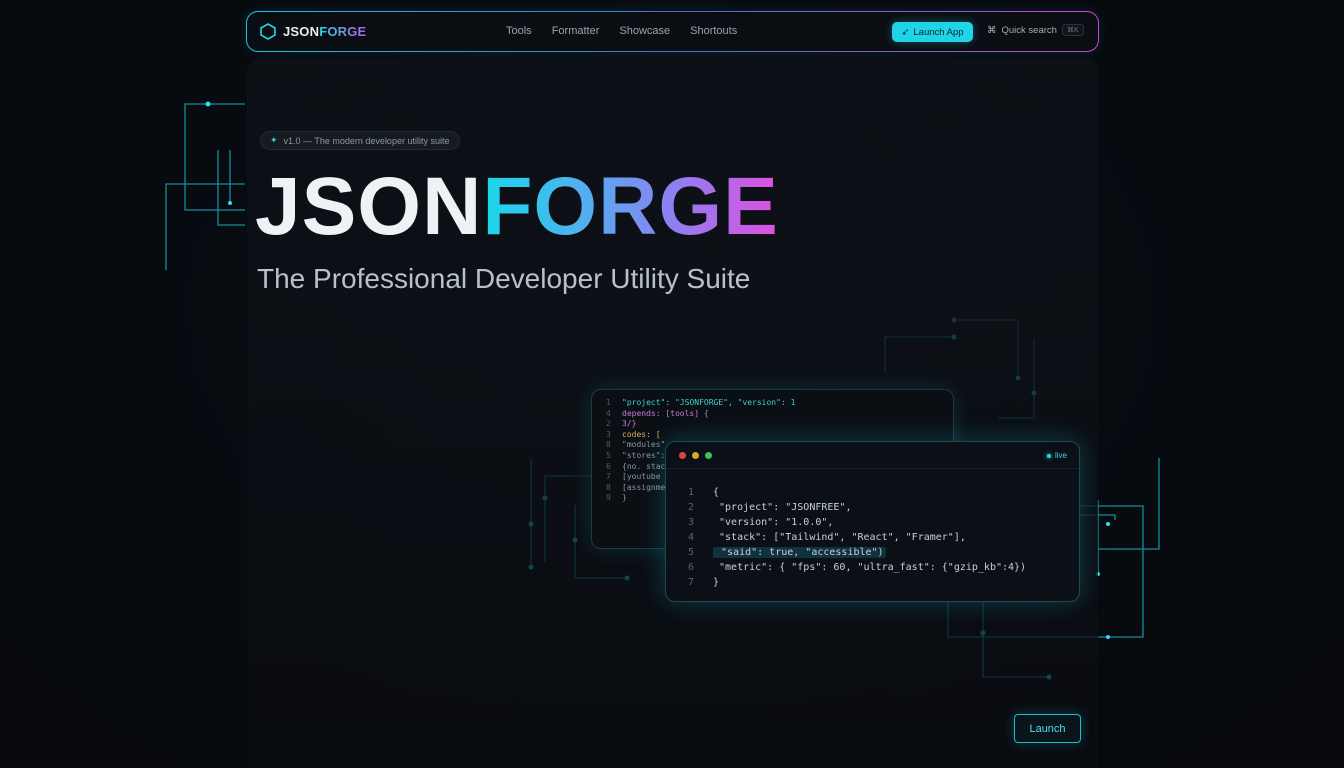 The width and height of the screenshot is (1344, 768). What do you see at coordinates (343, 31) in the screenshot?
I see `brand-name-forge: FORGE` at bounding box center [343, 31].